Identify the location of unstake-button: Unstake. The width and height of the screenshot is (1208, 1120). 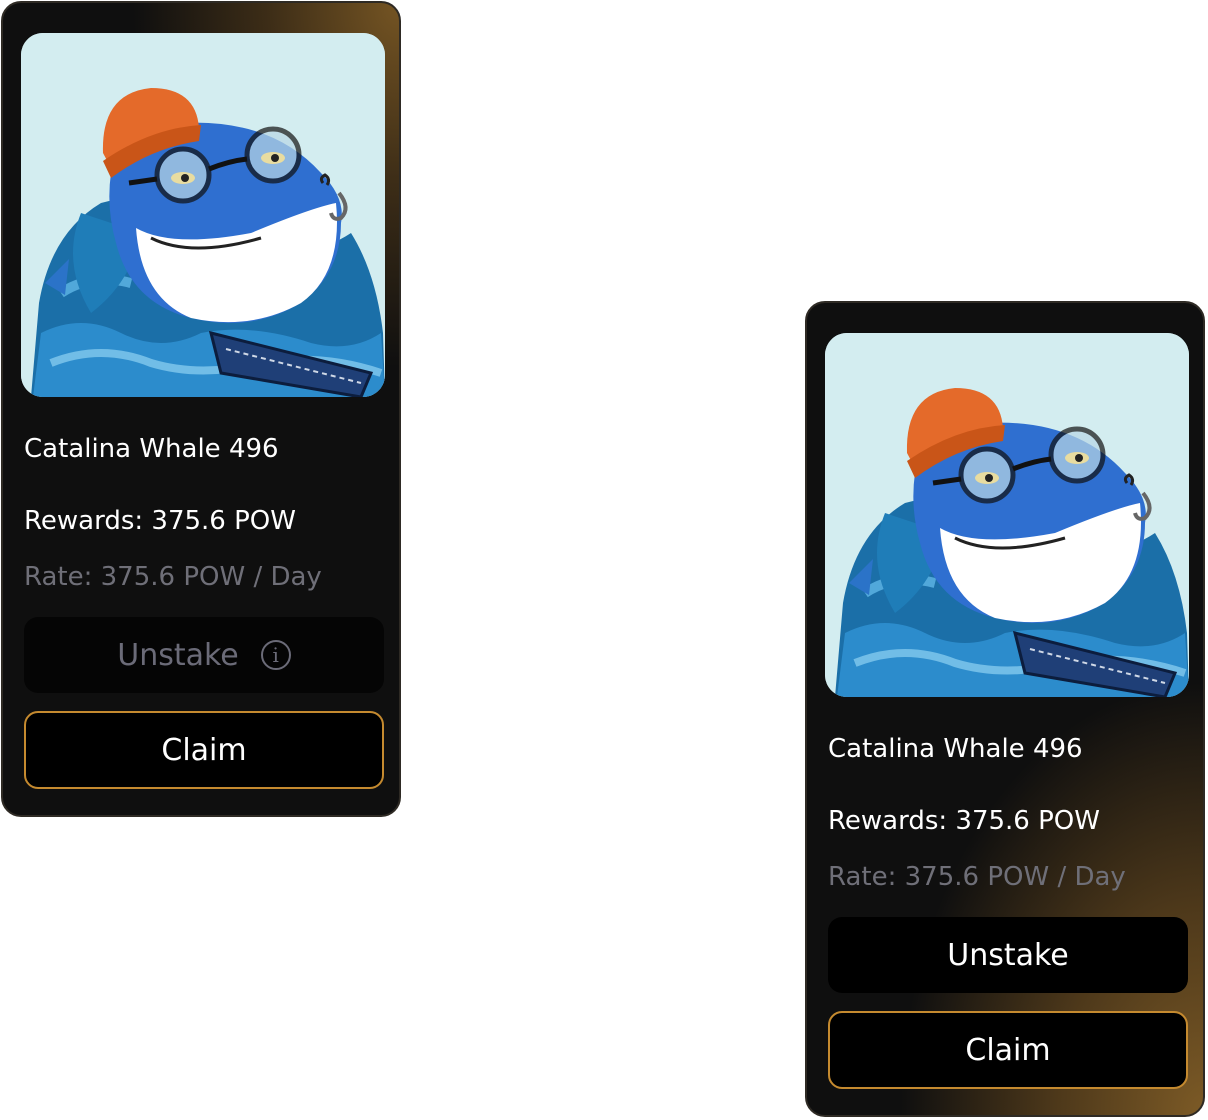
(1008, 955).